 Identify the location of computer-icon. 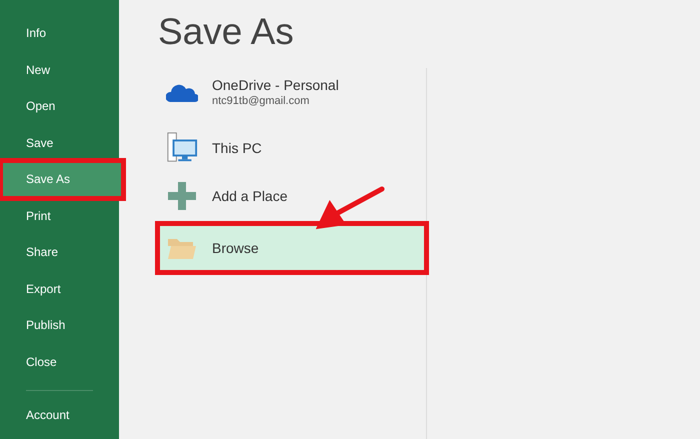
(182, 148).